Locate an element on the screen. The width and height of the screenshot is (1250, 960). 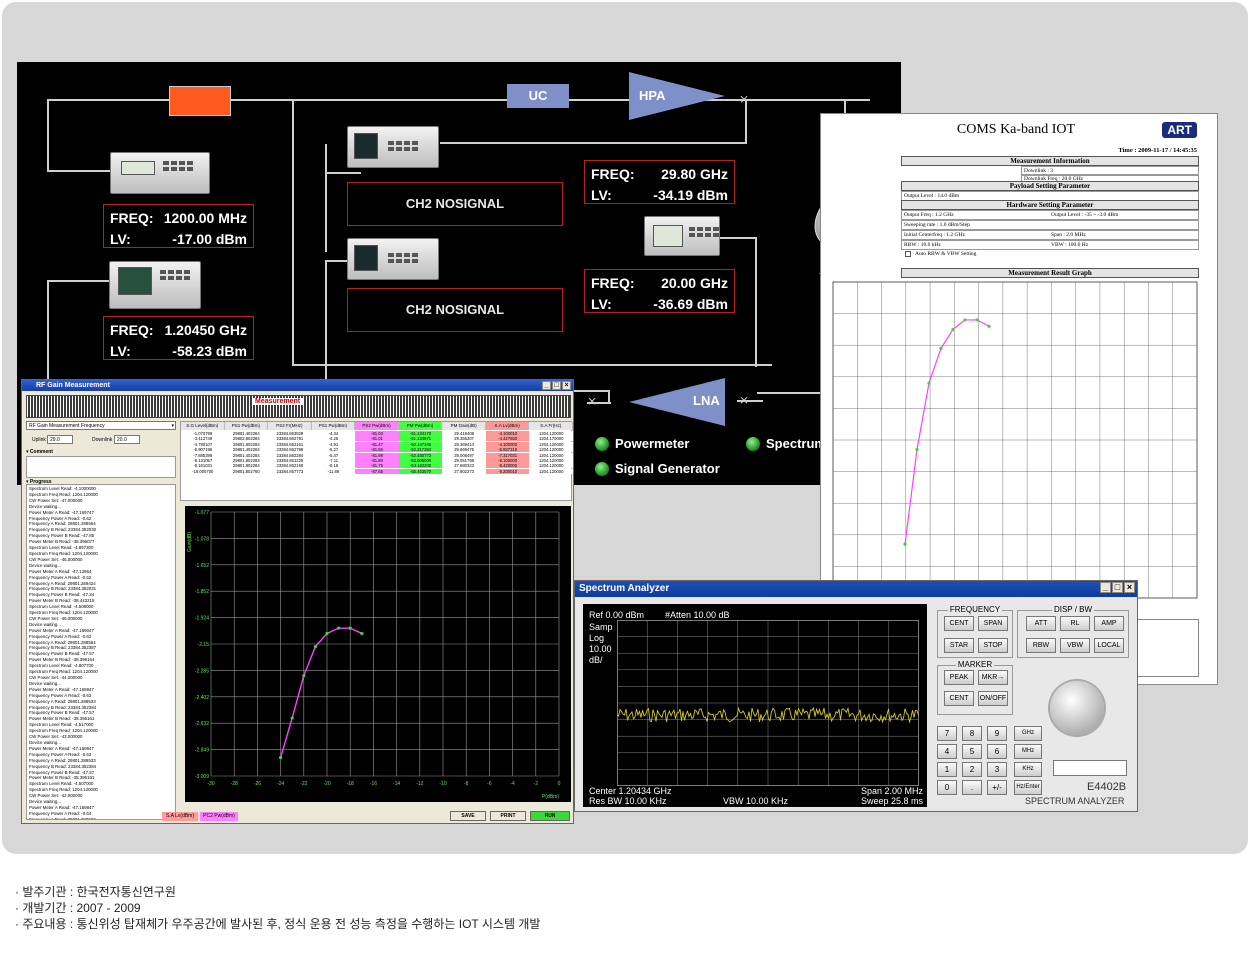
signal-generator-instrument is located at coordinates (160, 173).